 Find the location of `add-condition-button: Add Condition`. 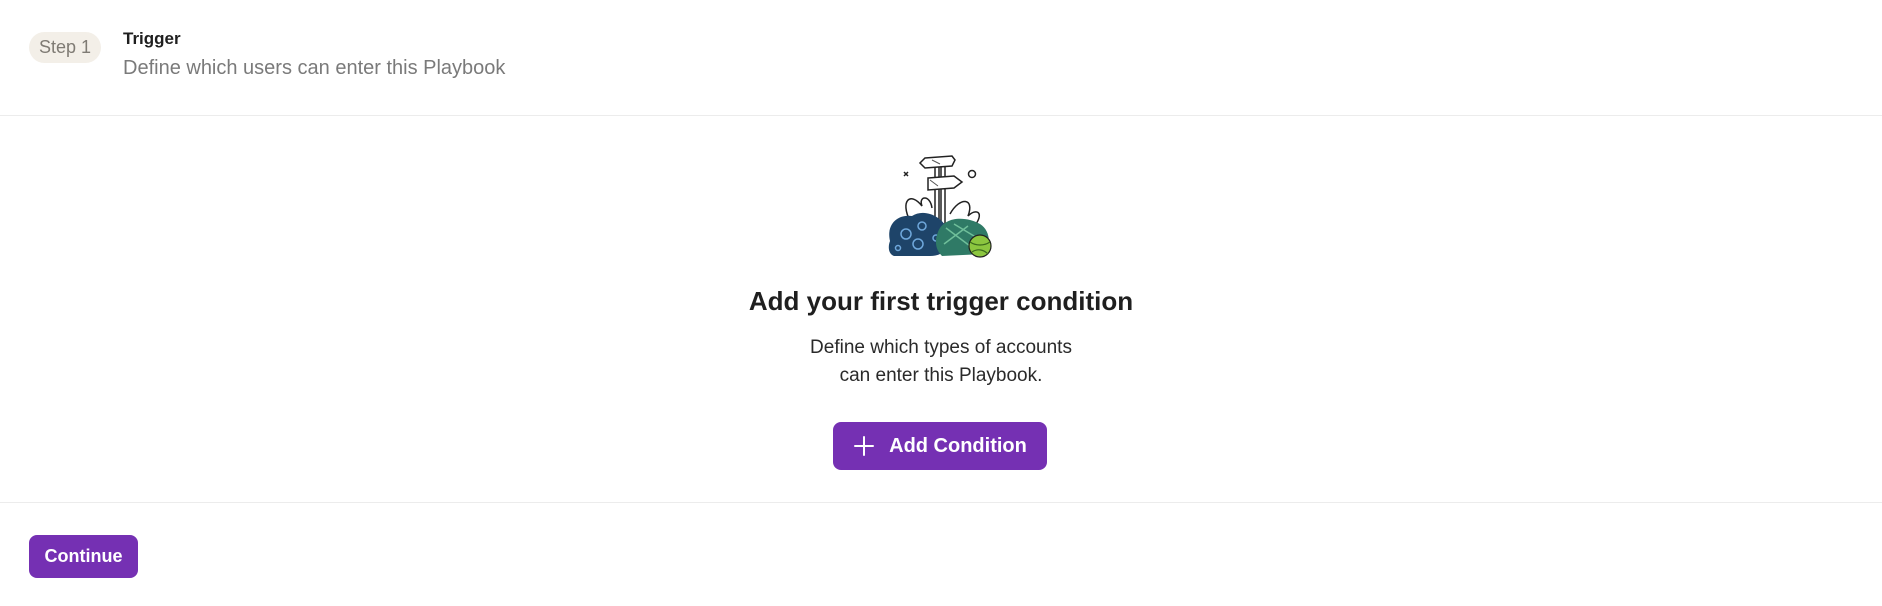

add-condition-button: Add Condition is located at coordinates (940, 446).